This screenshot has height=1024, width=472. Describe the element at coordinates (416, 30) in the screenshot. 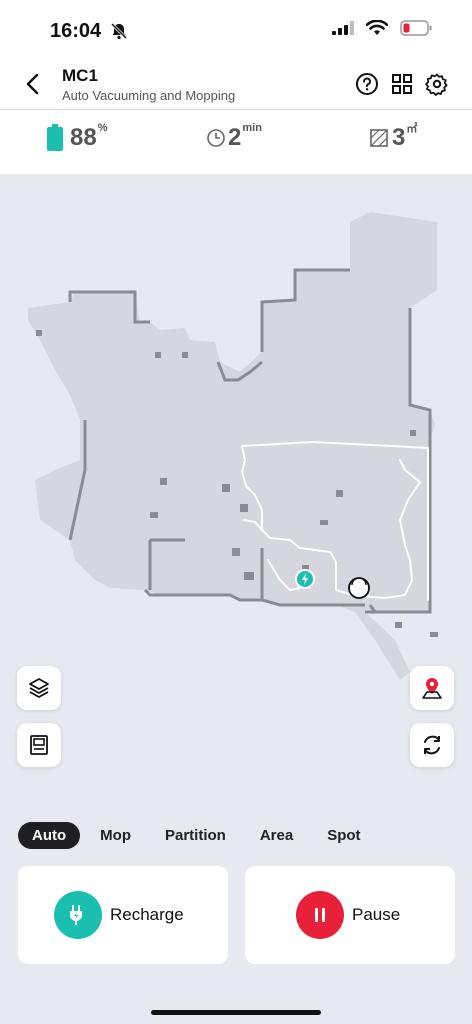

I see `battery-status-icon` at that location.